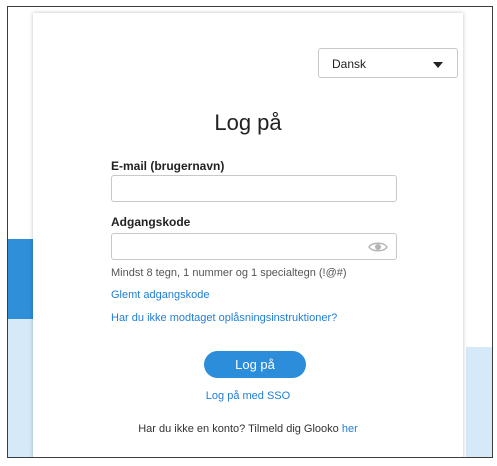  I want to click on signup-text: Har du ikke en konto? Tilmeld dig Glooko, so click(240, 429).